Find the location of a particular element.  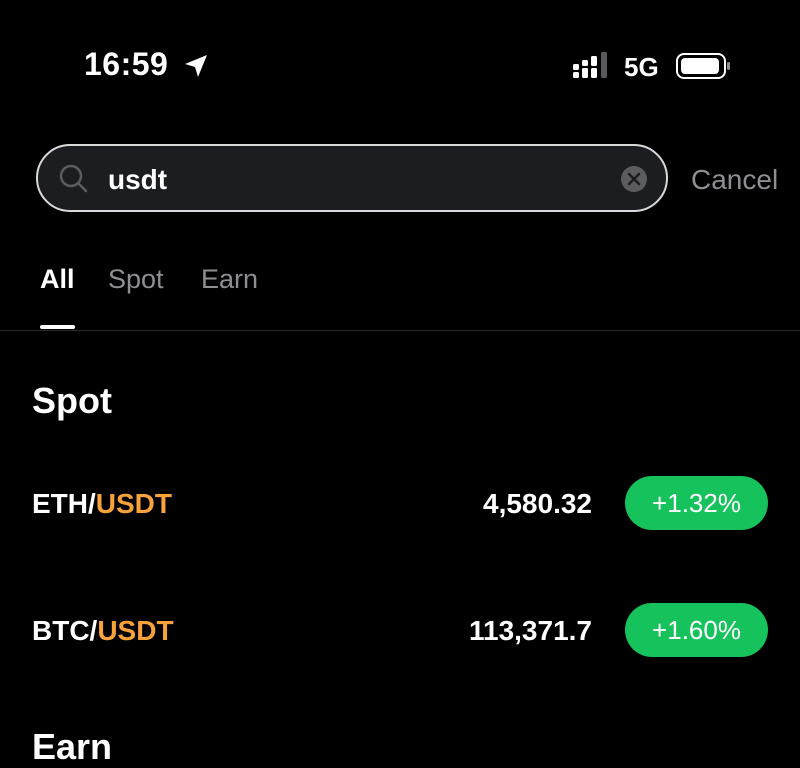

list-item-eth-usdt: ETH/USDT 4,580.32 +1.32% is located at coordinates (400, 504).